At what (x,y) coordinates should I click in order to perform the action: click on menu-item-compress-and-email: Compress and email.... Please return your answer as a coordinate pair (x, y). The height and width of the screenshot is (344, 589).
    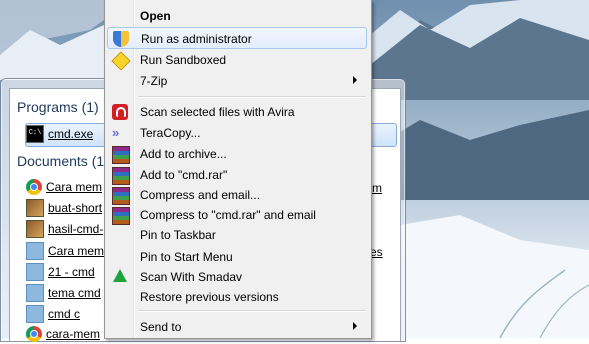
    Looking at the image, I should click on (237, 195).